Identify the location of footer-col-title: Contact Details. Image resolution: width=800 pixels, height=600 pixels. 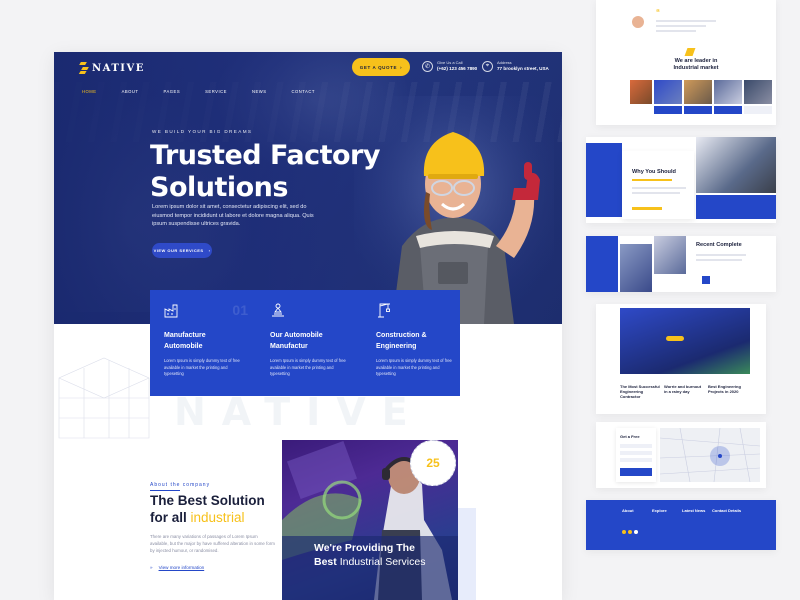
(727, 510).